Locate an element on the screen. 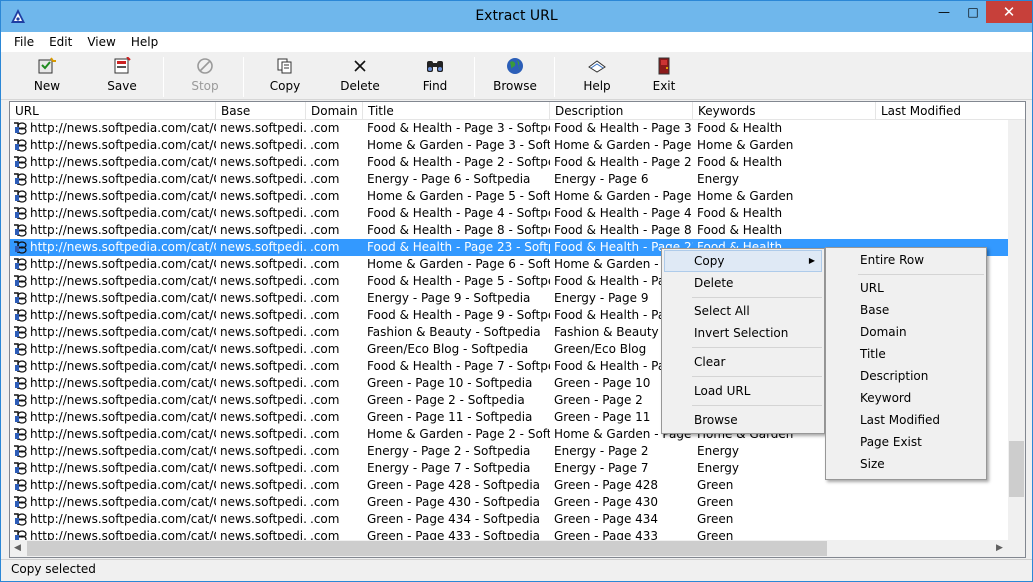 The image size is (1033, 582). submenu-item-last-modified: Last Modified is located at coordinates (907, 420).